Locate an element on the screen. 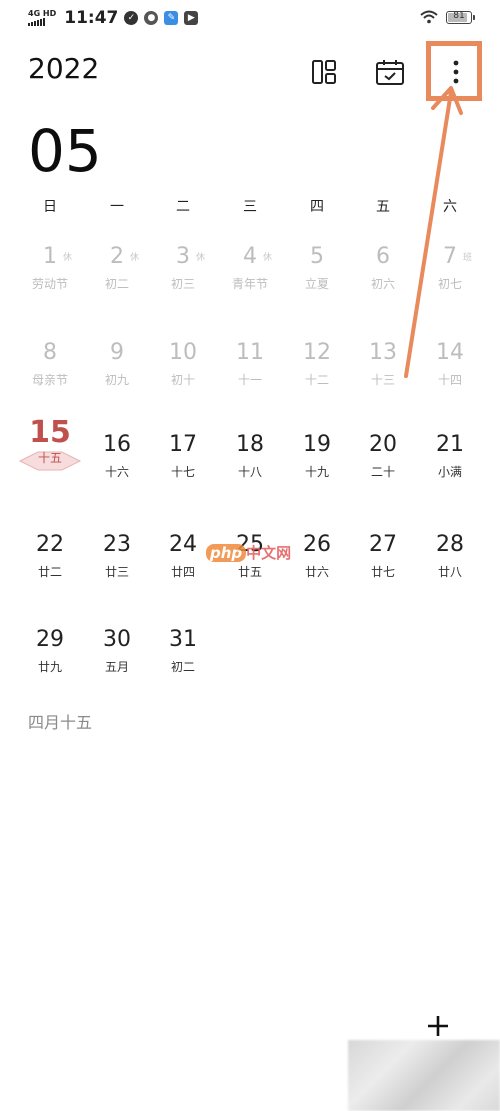 Image resolution: width=500 pixels, height=1111 pixels. day-cell: 17 十七 is located at coordinates (183, 462).